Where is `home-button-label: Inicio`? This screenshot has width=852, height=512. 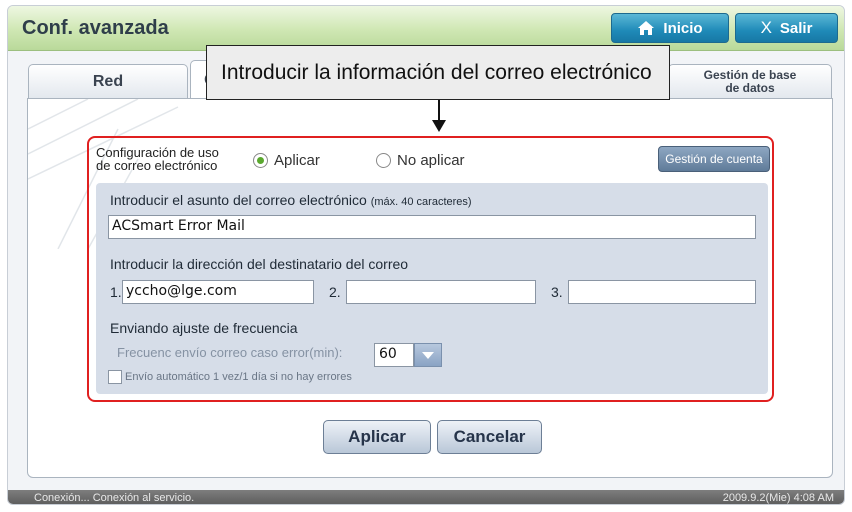
home-button-label: Inicio is located at coordinates (683, 28).